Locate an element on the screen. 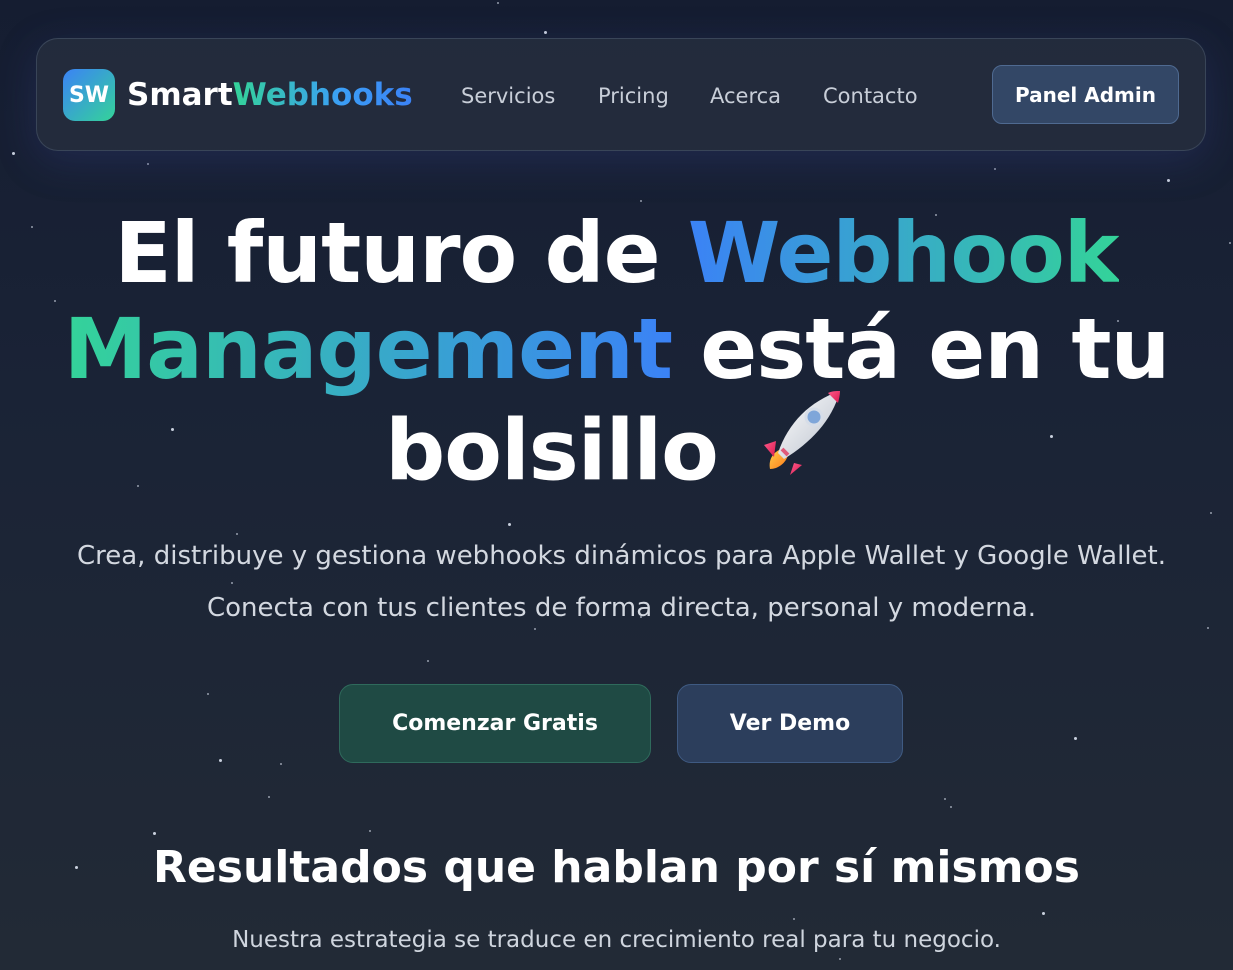 This screenshot has height=970, width=1233. nav-link-contacto: Contacto is located at coordinates (870, 96).